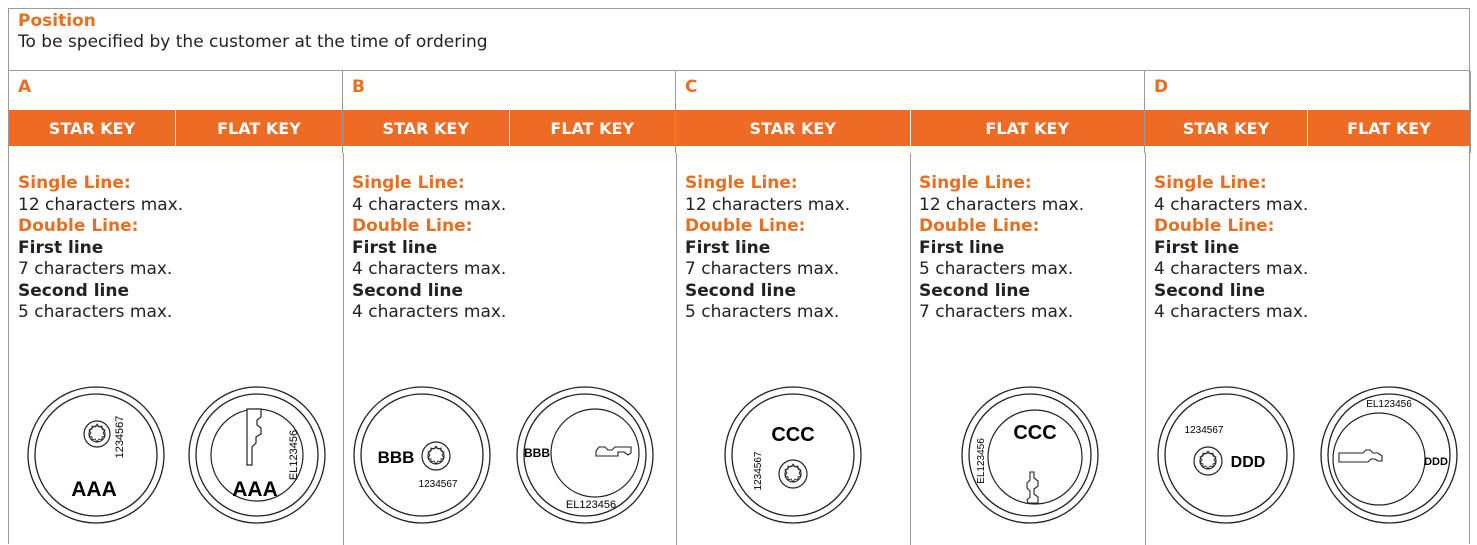  Describe the element at coordinates (1389, 455) in the screenshot. I see `flat-key-lock-d: EL123456 DDD` at that location.